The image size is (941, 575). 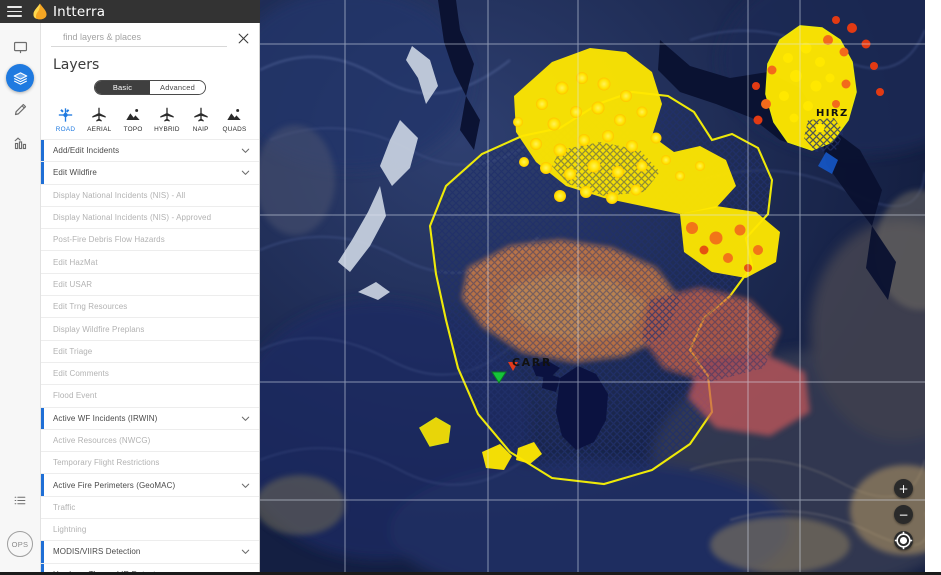 What do you see at coordinates (102, 440) in the screenshot?
I see `layer-row-label: Active Resources (NWCG)` at bounding box center [102, 440].